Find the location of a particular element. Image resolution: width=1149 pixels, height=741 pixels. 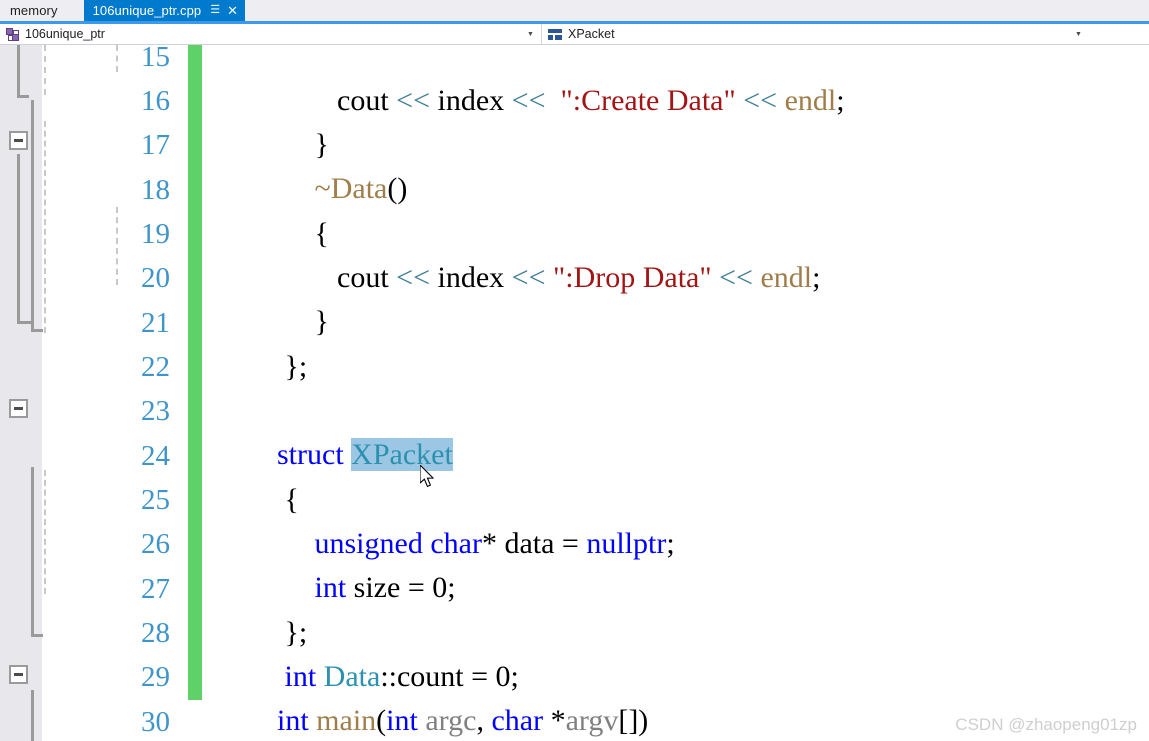

tab-strip-filler is located at coordinates (697, 10).